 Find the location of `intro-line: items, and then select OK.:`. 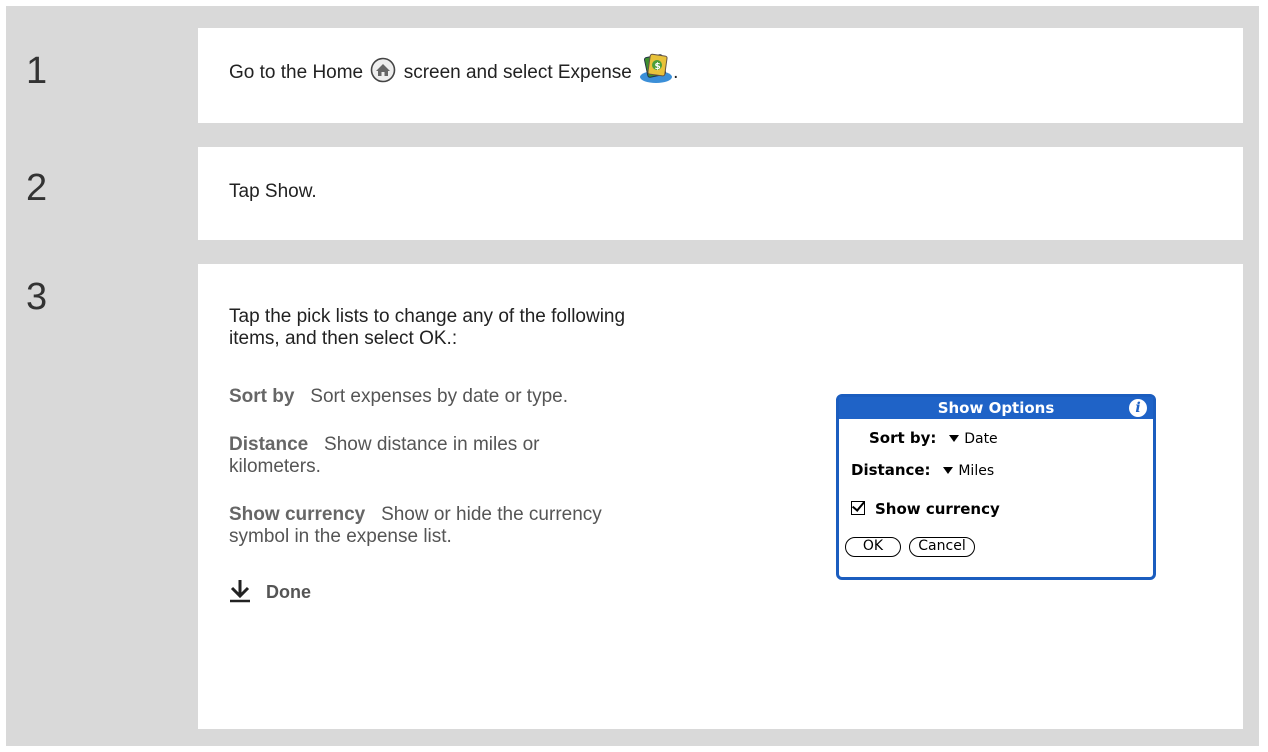

intro-line: items, and then select OK.: is located at coordinates (343, 338).